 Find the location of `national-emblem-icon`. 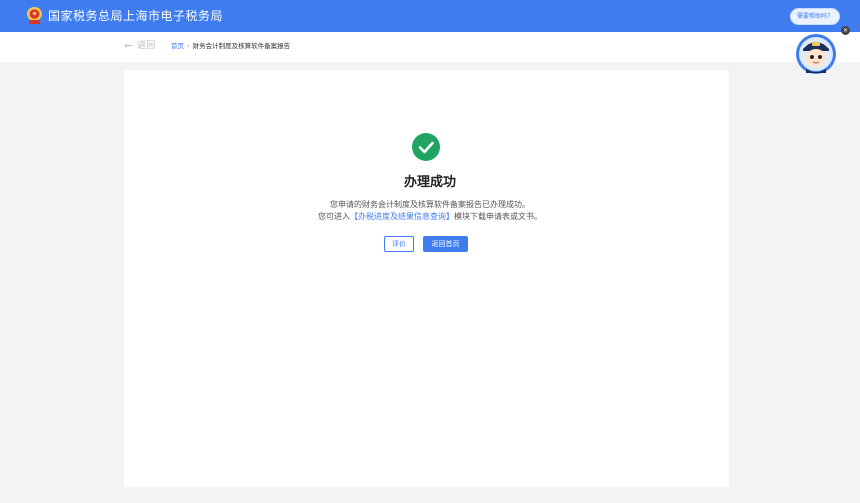

national-emblem-icon is located at coordinates (34, 15).